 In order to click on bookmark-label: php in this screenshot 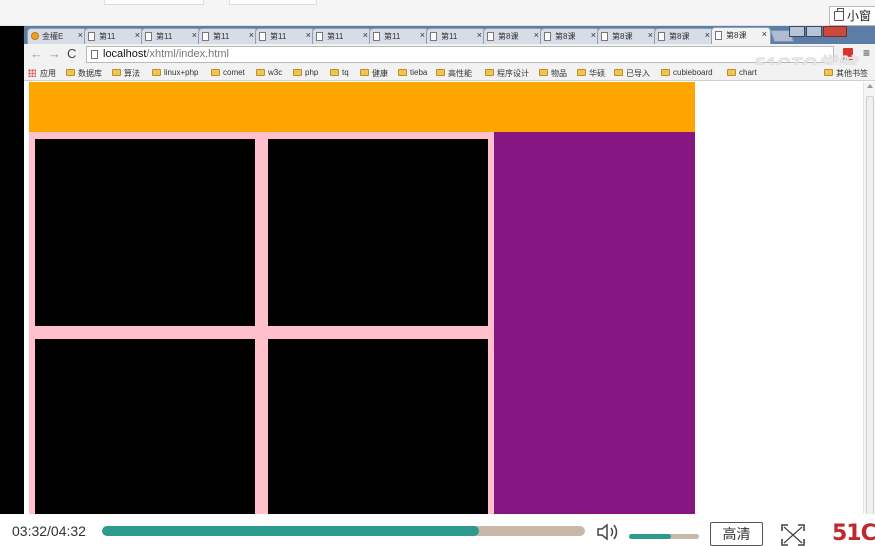, I will do `click(312, 72)`.